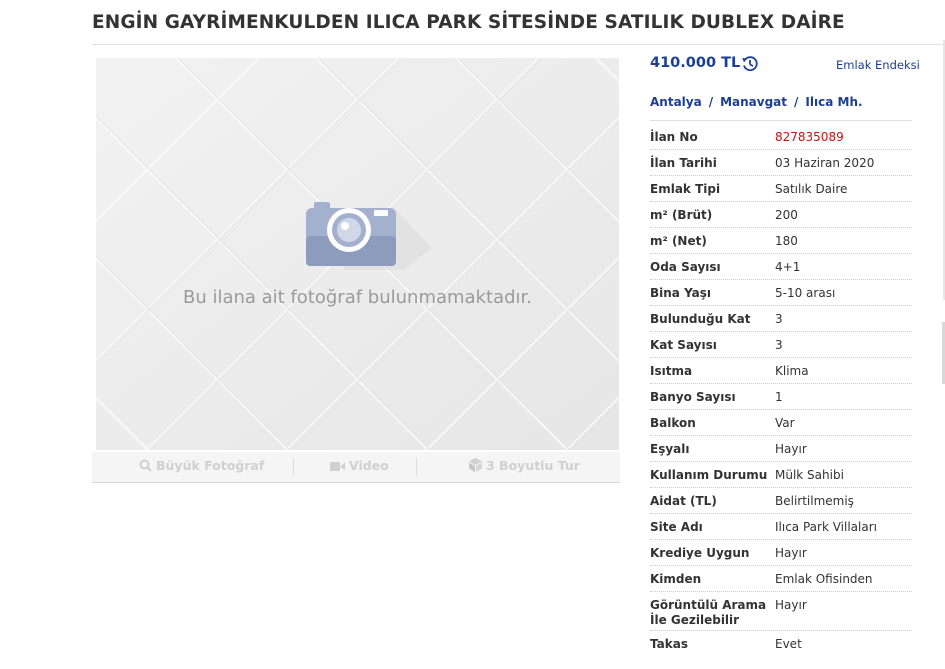 The image size is (945, 669). I want to click on detail-row: m² (Net) 180, so click(781, 241).